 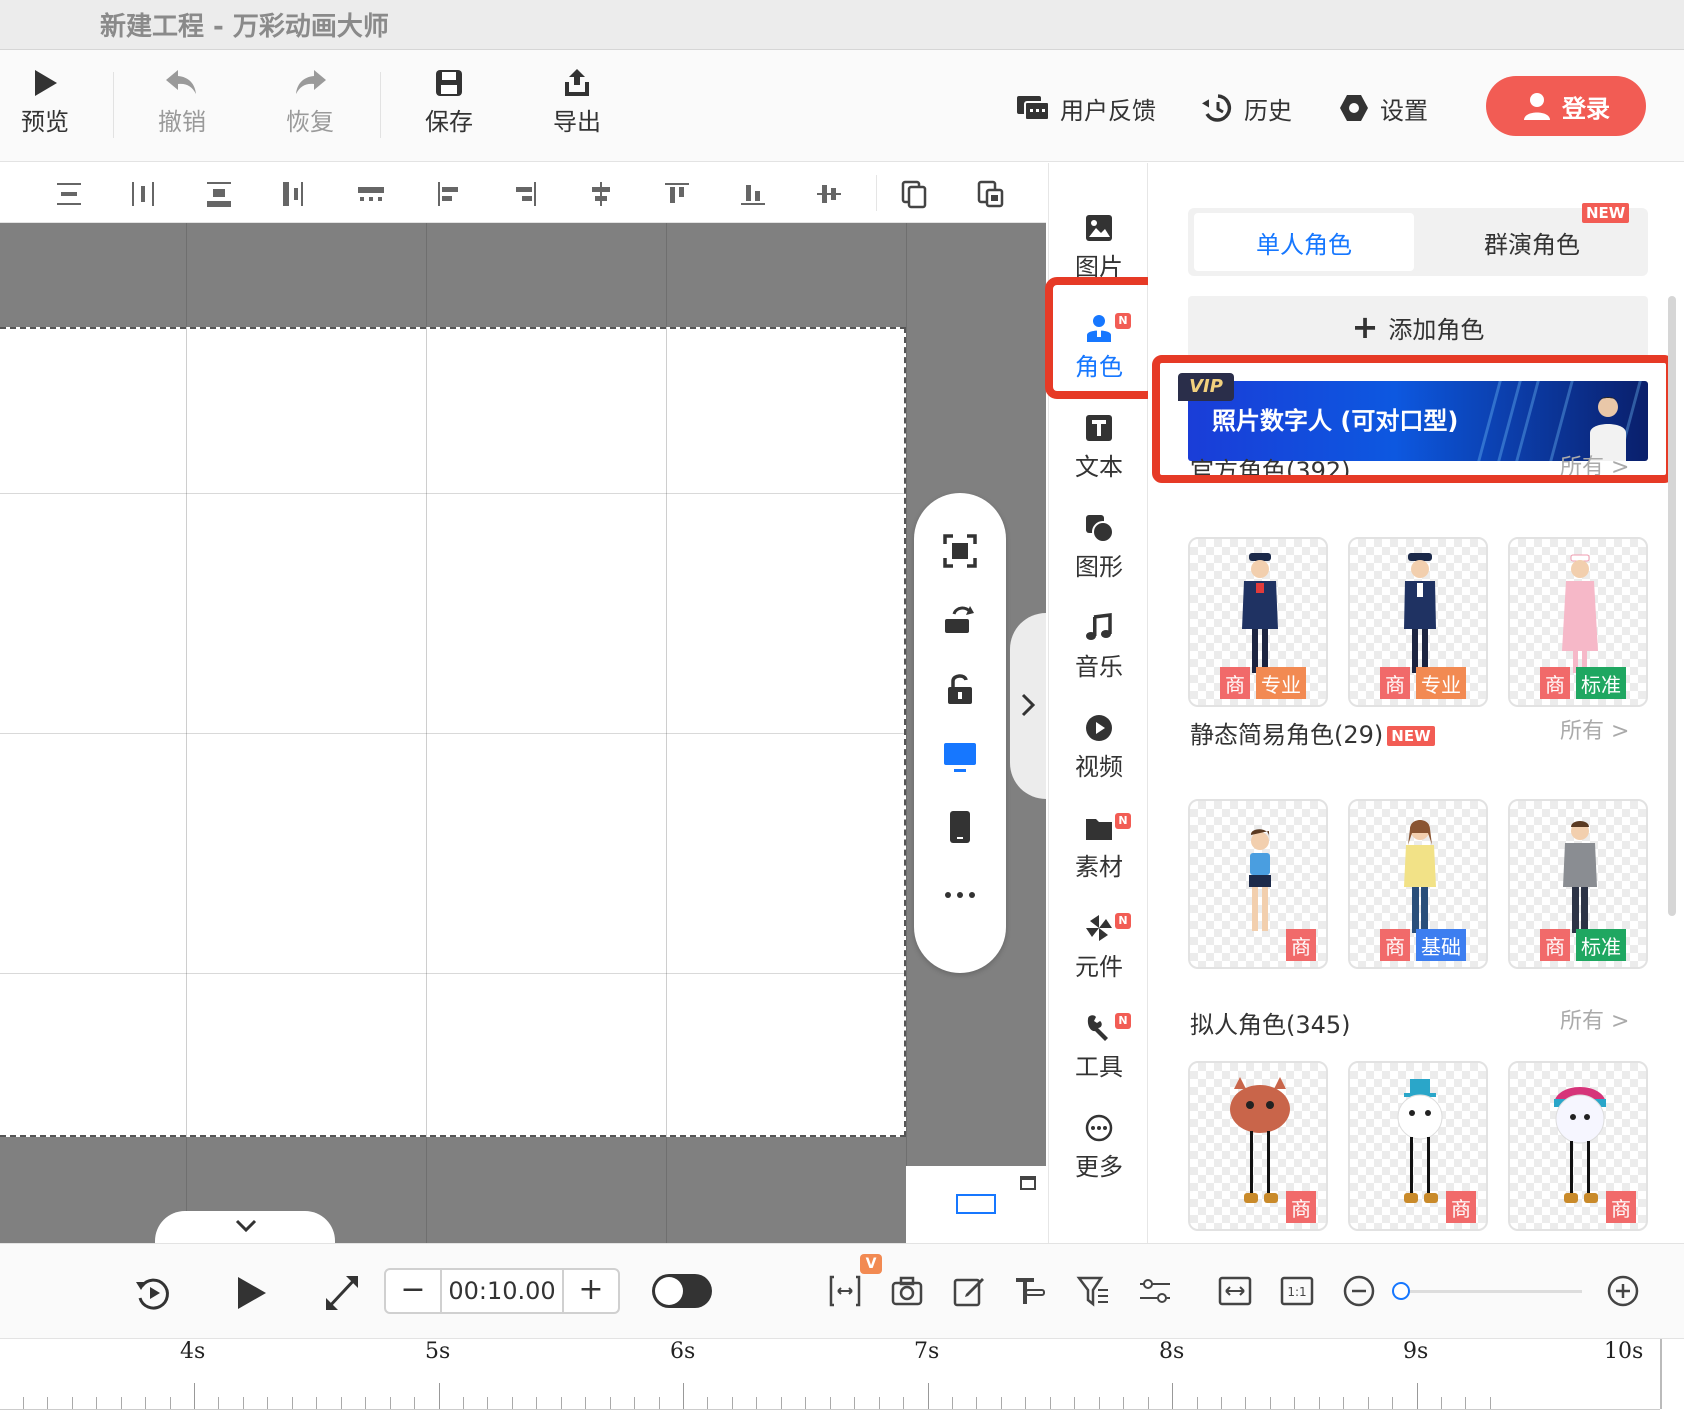 What do you see at coordinates (1489, 1291) in the screenshot?
I see `zoom-slider-track` at bounding box center [1489, 1291].